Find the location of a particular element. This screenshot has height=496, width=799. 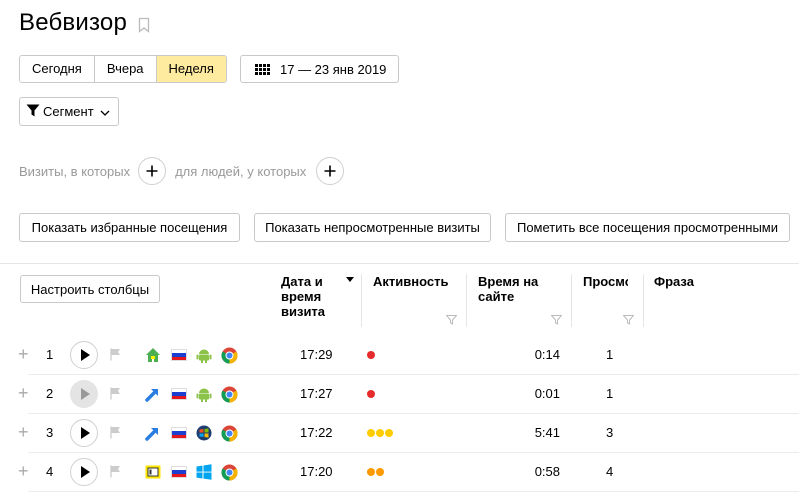

row-number: 4 is located at coordinates (50, 471).